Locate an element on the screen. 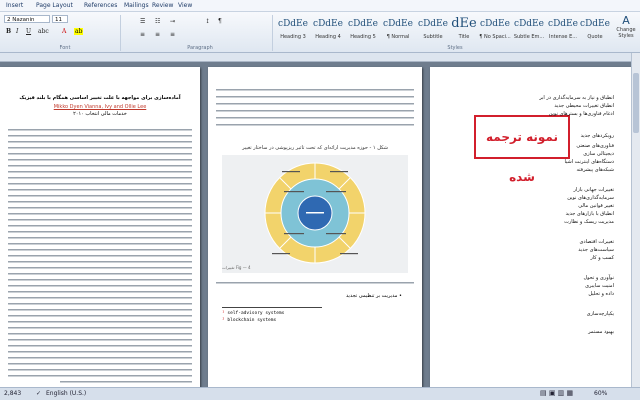  toc-item: دیجیتالی سازی is located at coordinates (598, 154).